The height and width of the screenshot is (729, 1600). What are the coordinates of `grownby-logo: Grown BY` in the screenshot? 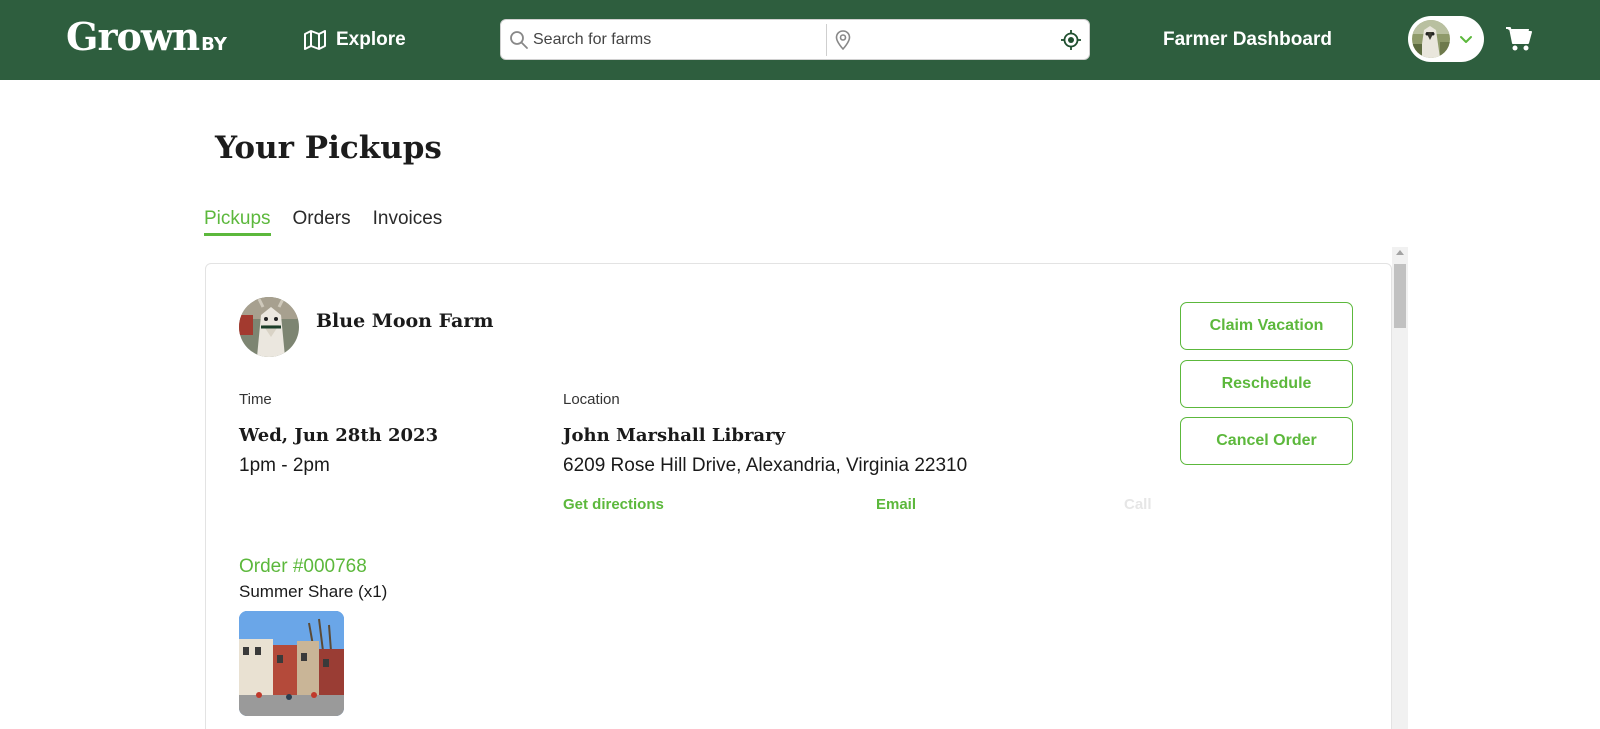 It's located at (146, 38).